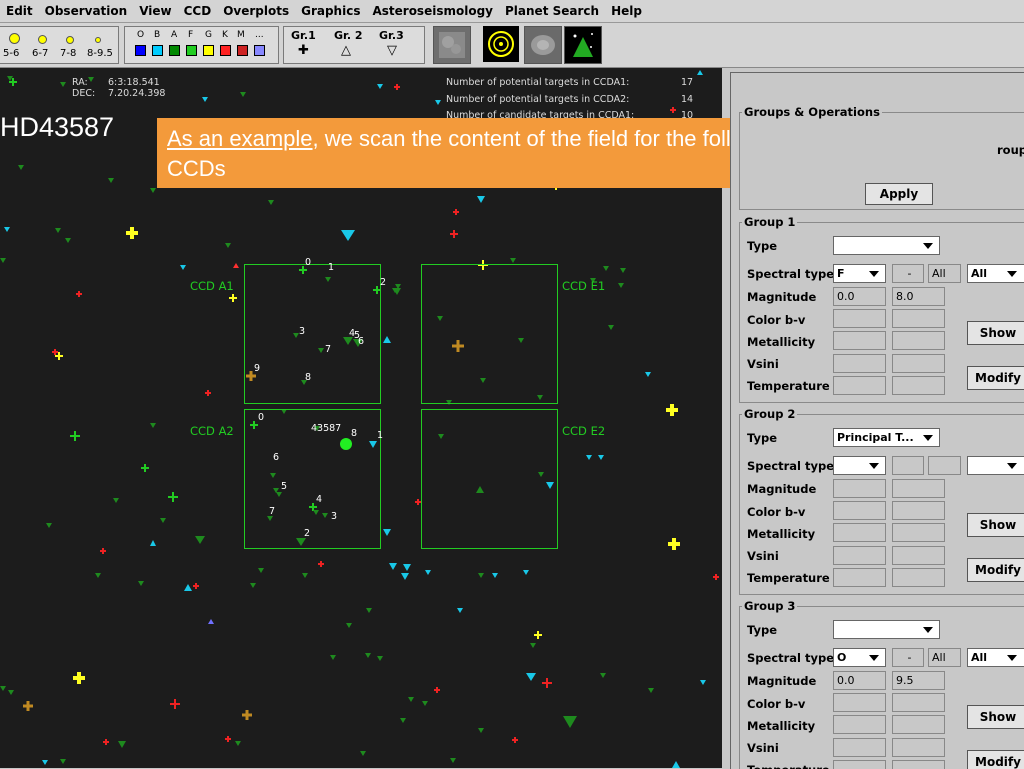 The image size is (1024, 769). What do you see at coordinates (995, 717) in the screenshot?
I see `group3-show-button: Show` at bounding box center [995, 717].